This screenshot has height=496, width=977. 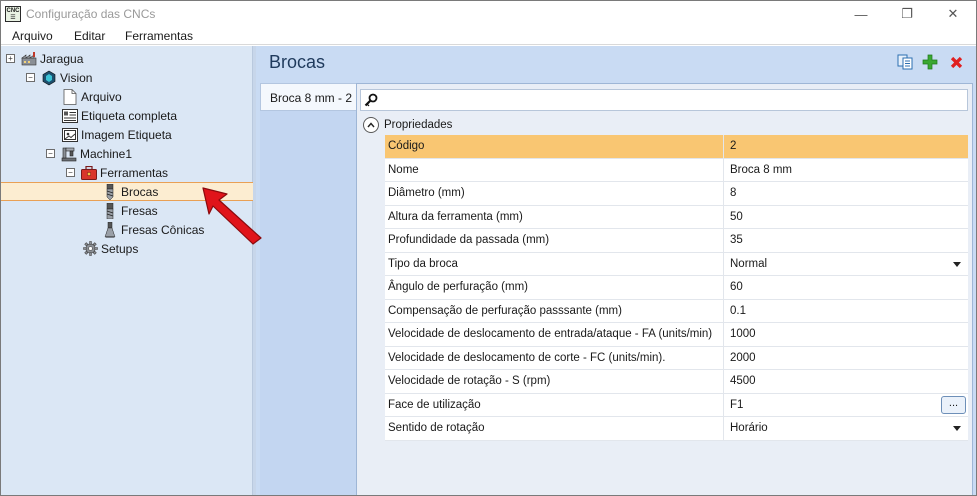 I want to click on tree-item-imagem-etiqueta: Imagem Etiqueta, so click(x=117, y=134).